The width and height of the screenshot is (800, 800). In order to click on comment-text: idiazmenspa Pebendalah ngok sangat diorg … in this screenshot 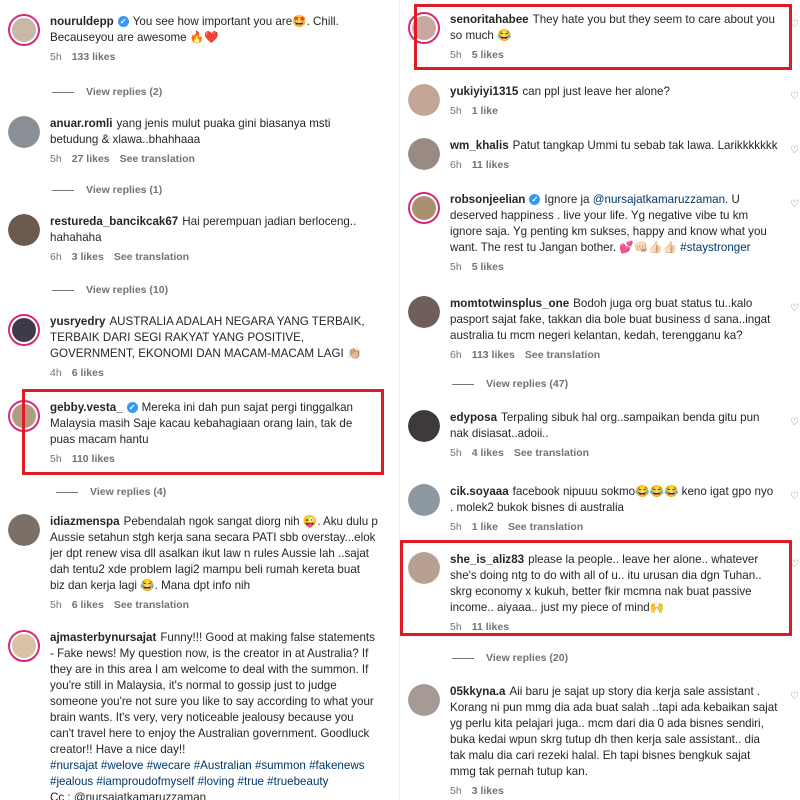, I will do `click(214, 553)`.